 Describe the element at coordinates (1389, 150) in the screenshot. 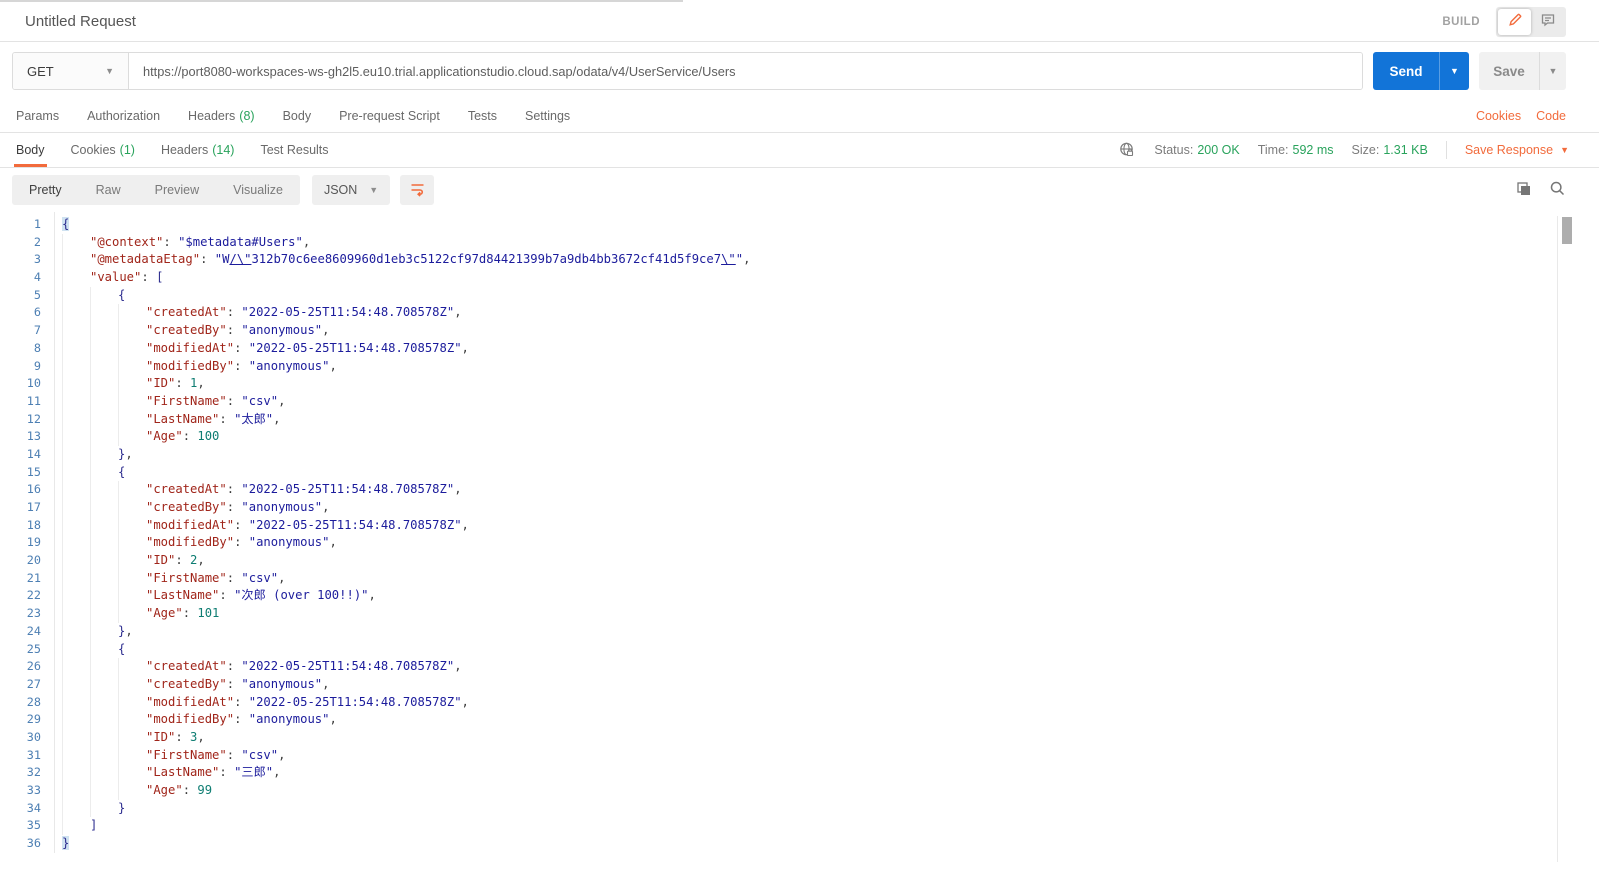

I see `size-badge: Size: 1.31 KB` at that location.